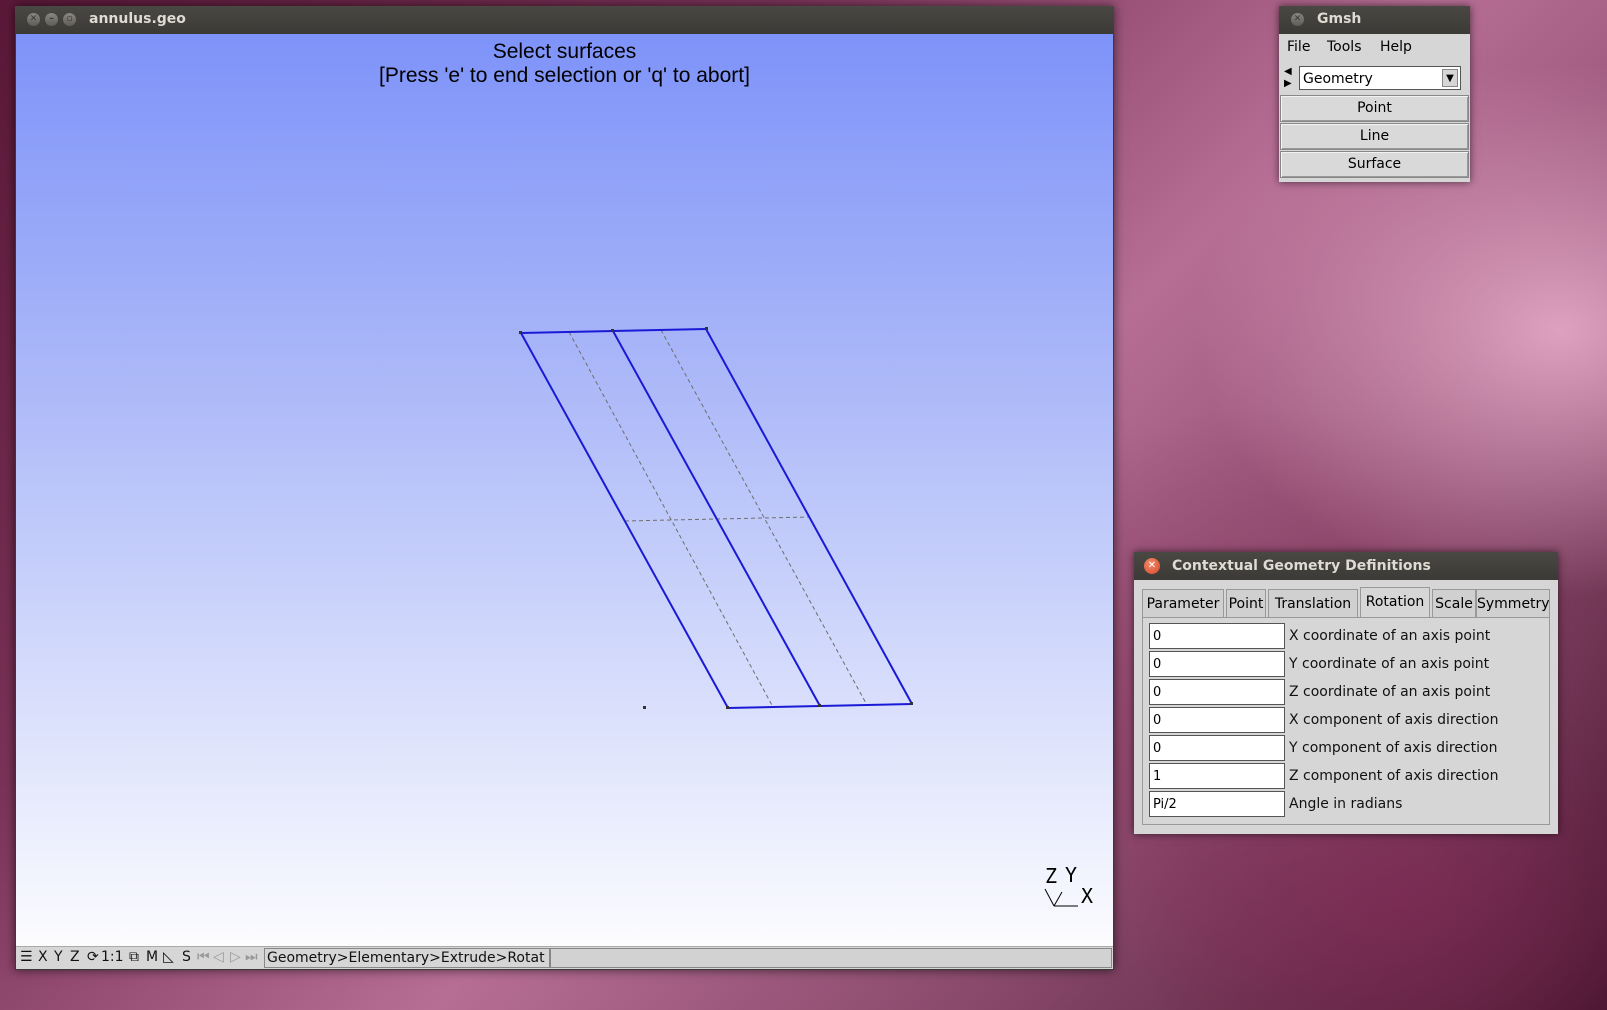 The height and width of the screenshot is (1010, 1607). I want to click on tab-translation: Translation, so click(1313, 603).